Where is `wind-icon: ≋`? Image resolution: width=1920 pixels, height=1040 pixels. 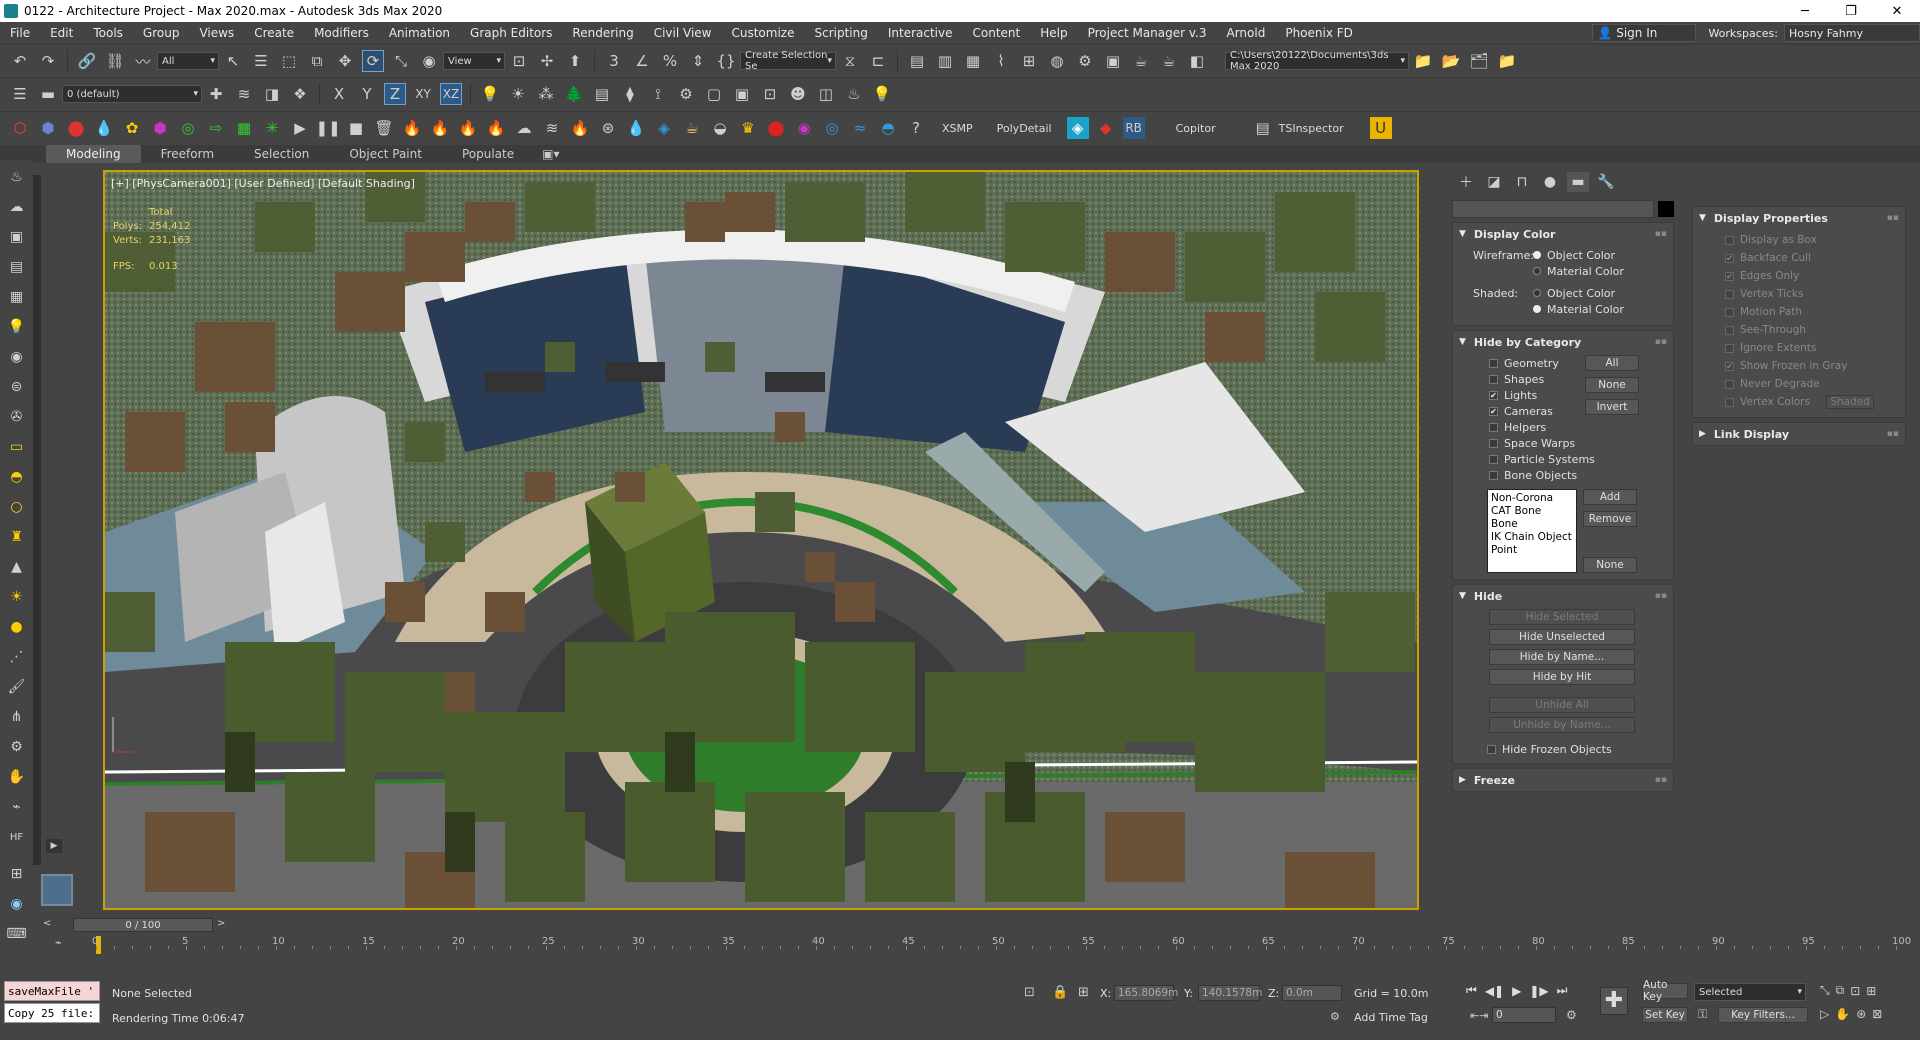 wind-icon: ≋ is located at coordinates (552, 128).